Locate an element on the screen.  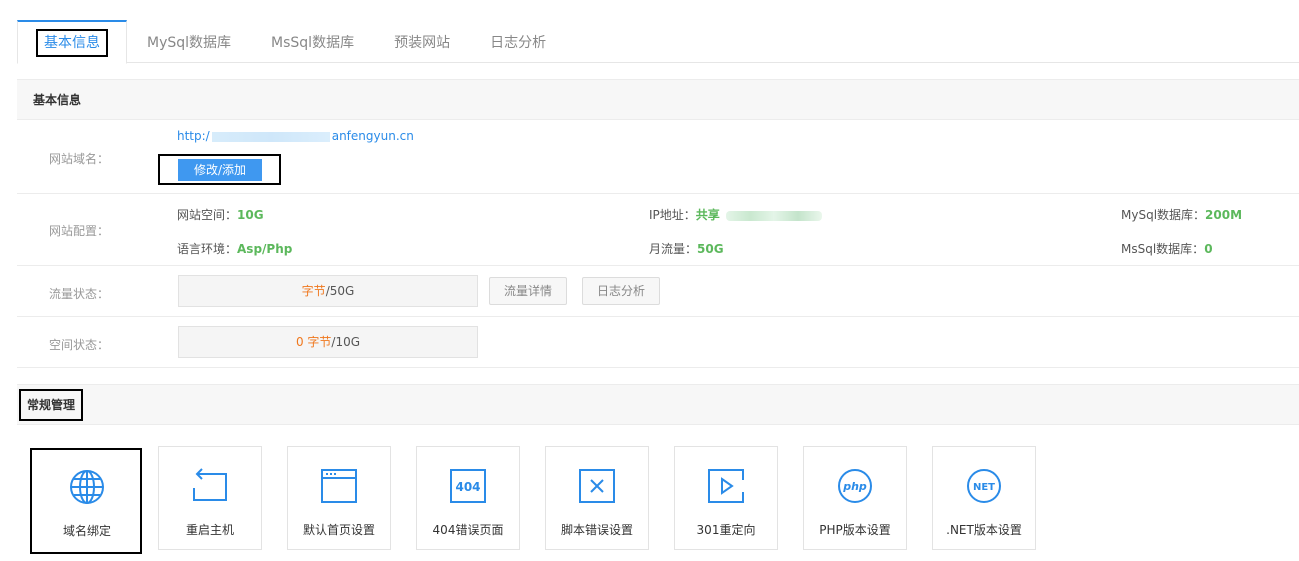
mssql-info: MsSql数据库：0 is located at coordinates (1167, 248).